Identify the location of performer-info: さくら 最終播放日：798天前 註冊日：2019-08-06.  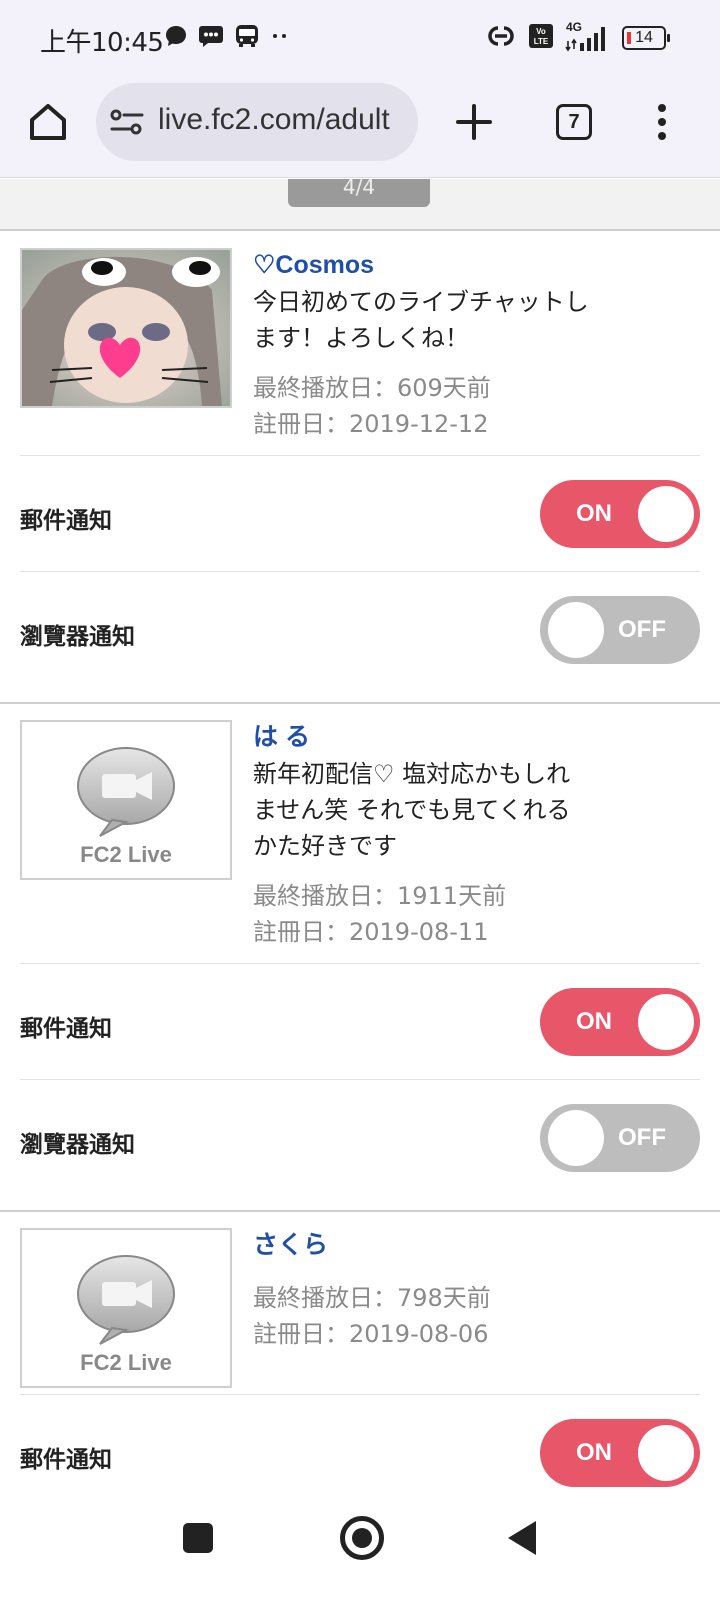
(423, 1290).